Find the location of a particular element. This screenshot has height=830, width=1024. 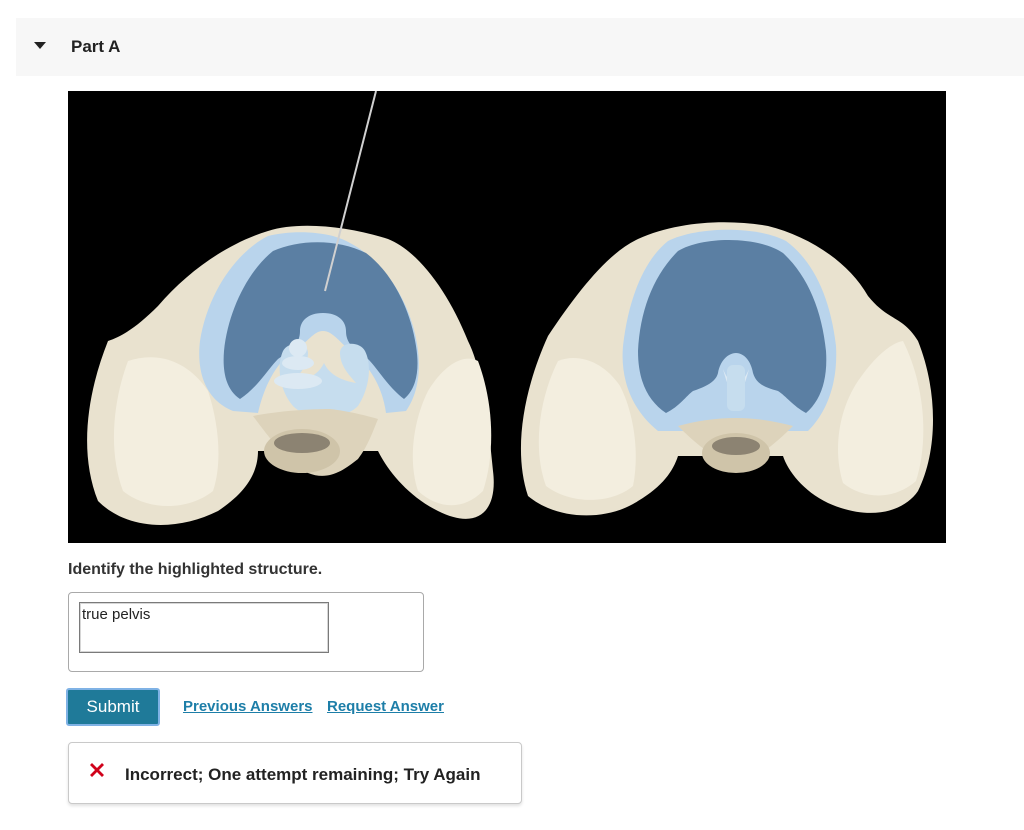

question-prompt: Identify the highlighted structure. is located at coordinates (195, 569).